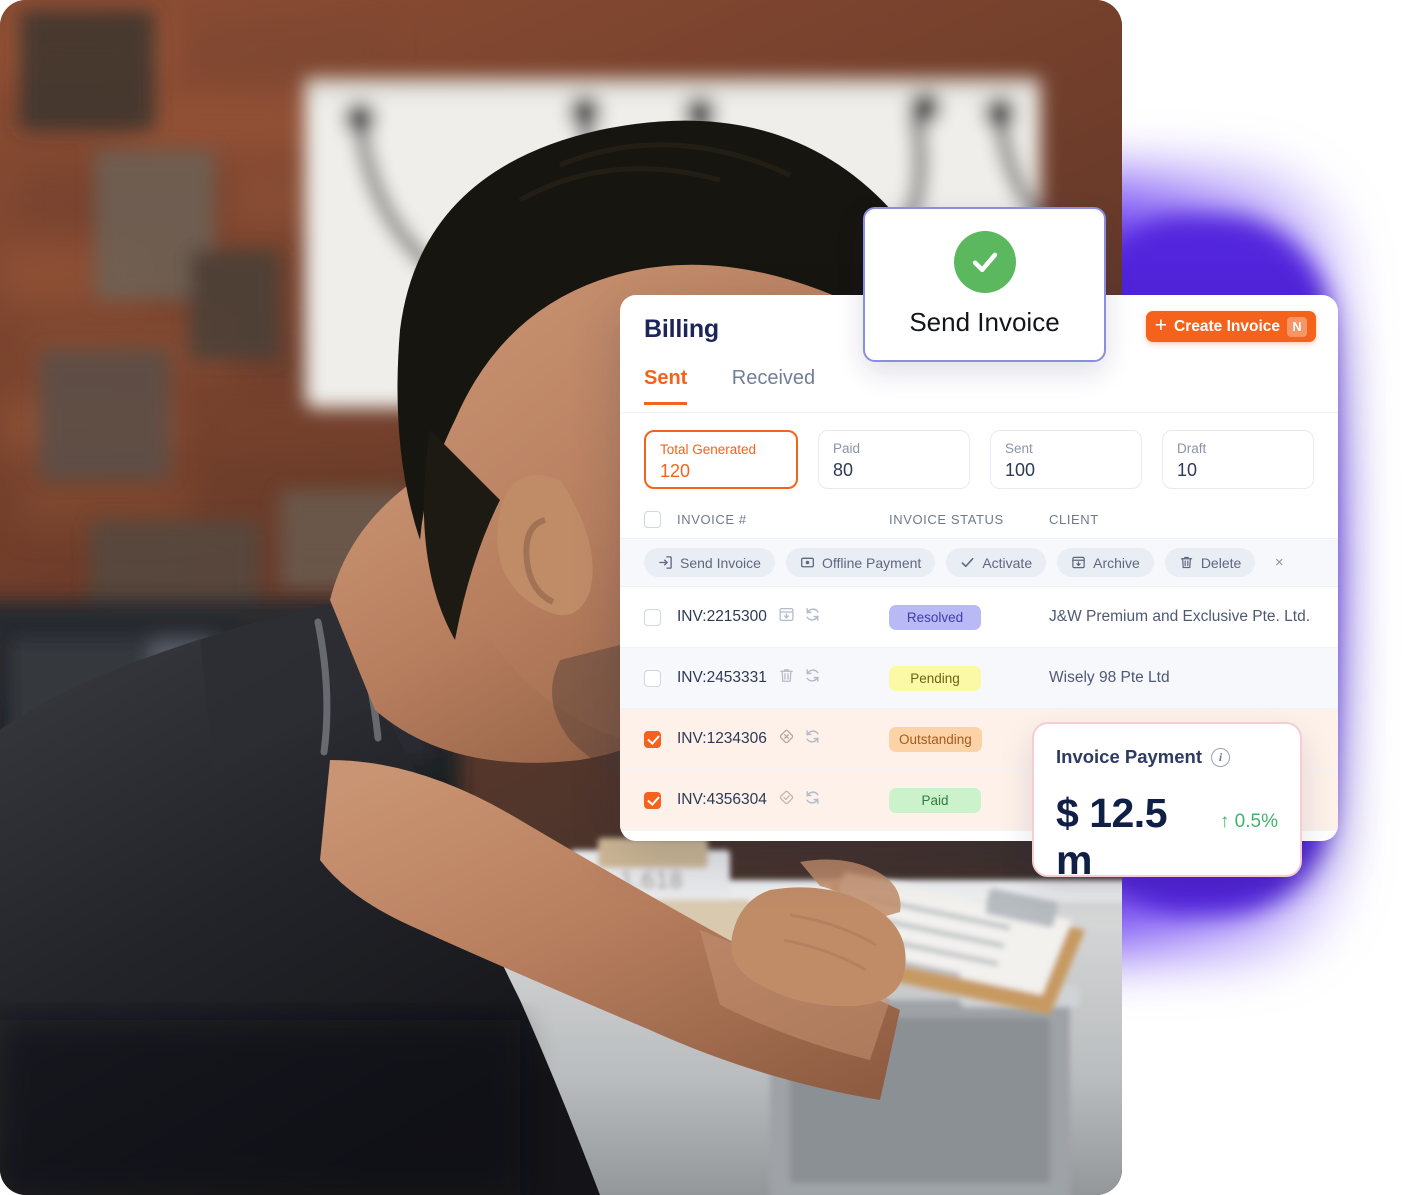  I want to click on status-badge: Resolved, so click(935, 617).